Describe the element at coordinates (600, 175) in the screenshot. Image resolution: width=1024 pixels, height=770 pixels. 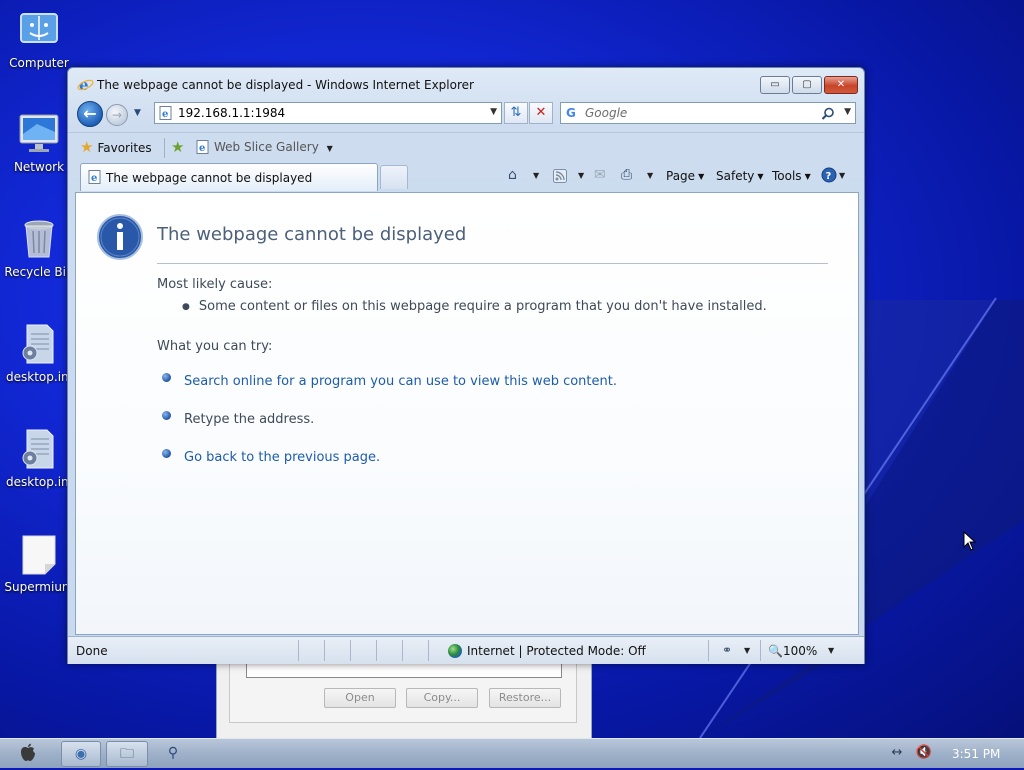
I see `mail-icon: ✉` at that location.